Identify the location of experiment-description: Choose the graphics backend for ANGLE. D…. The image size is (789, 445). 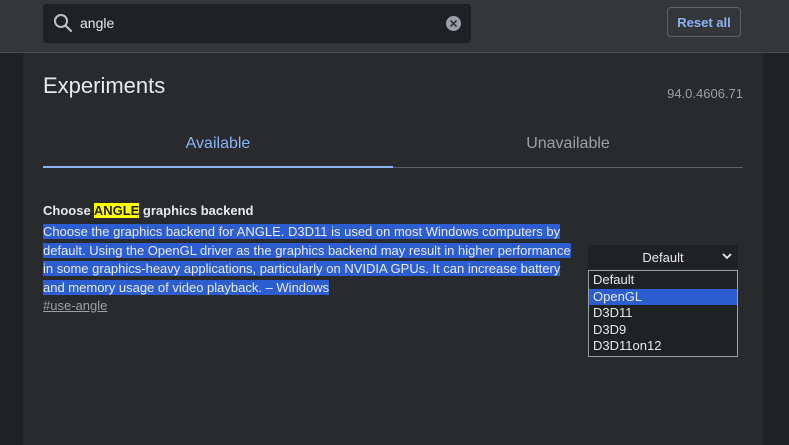
(308, 260).